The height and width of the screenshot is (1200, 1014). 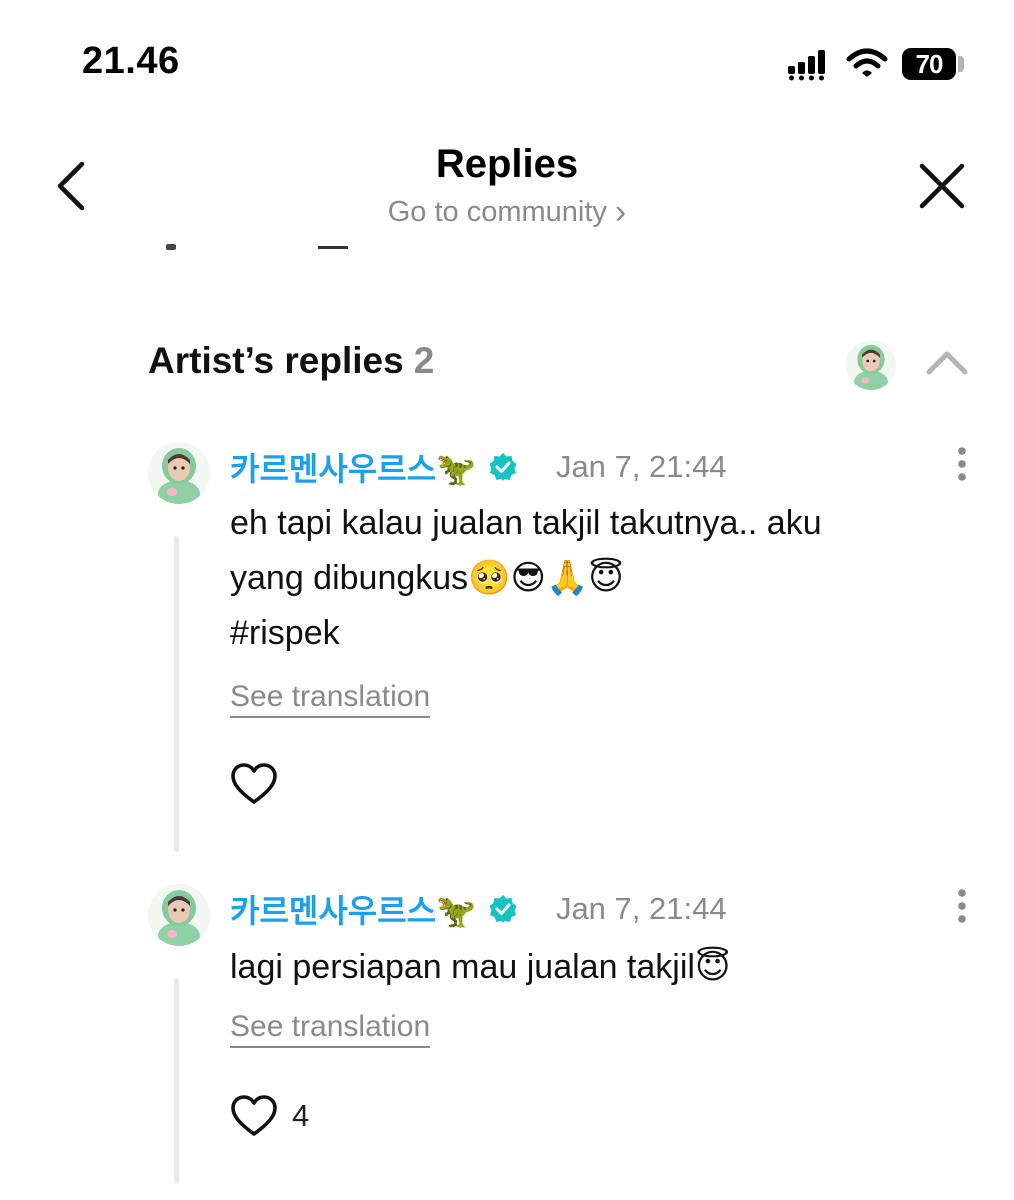 What do you see at coordinates (947, 362) in the screenshot?
I see `chevron-up-icon` at bounding box center [947, 362].